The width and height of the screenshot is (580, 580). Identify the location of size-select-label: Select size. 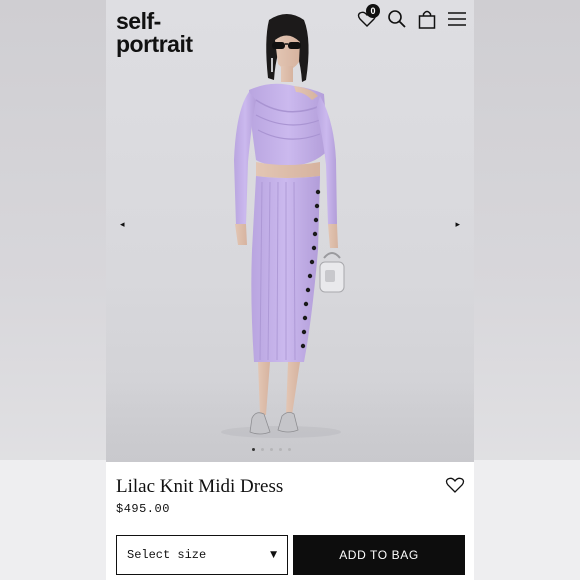
(167, 555).